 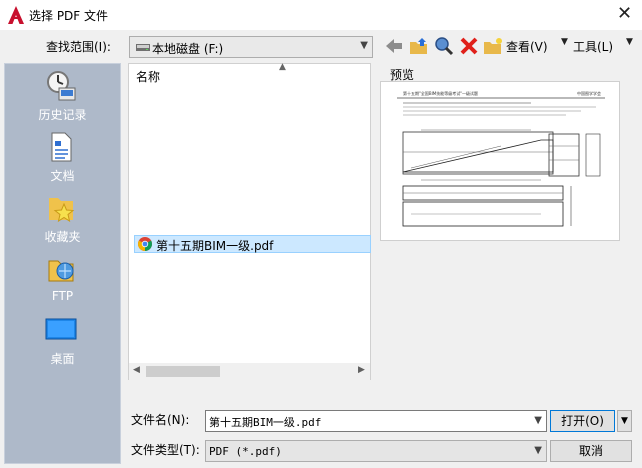 I want to click on filename-label: 文件名(N):, so click(x=160, y=420).